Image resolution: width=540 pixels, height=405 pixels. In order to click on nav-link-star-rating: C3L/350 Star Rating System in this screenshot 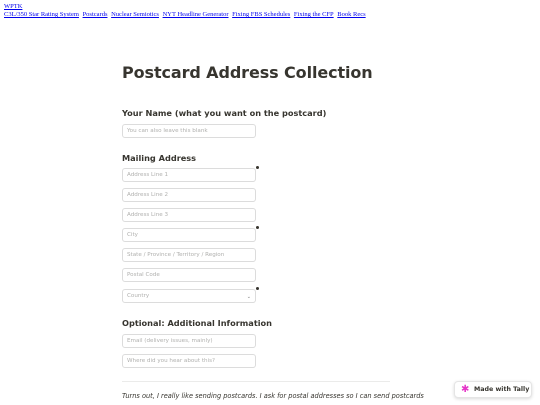, I will do `click(41, 14)`.